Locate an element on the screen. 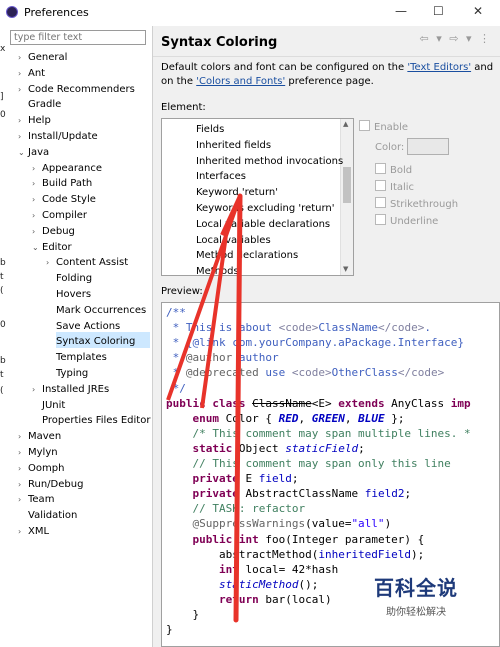 The image size is (500, 647). tree-item-compiler: › Compiler is located at coordinates (59, 215).